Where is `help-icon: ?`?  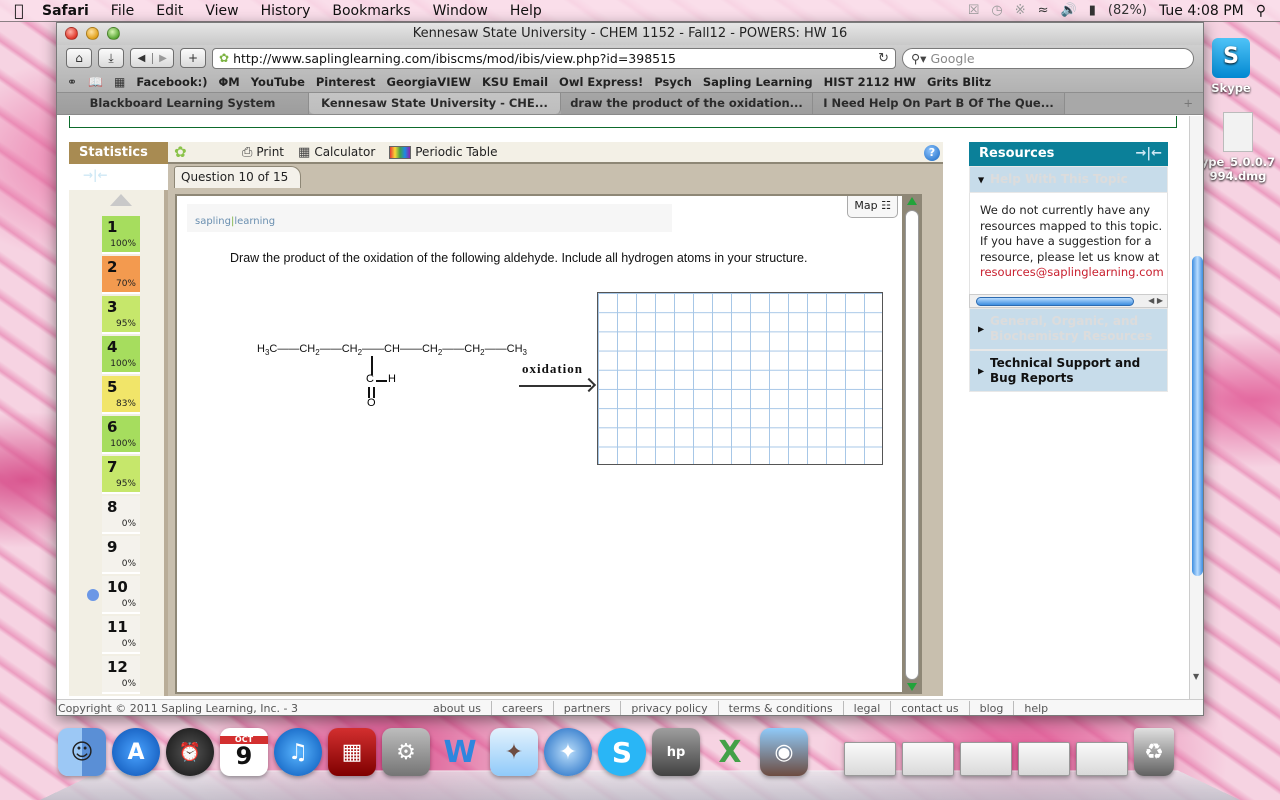 help-icon: ? is located at coordinates (932, 153).